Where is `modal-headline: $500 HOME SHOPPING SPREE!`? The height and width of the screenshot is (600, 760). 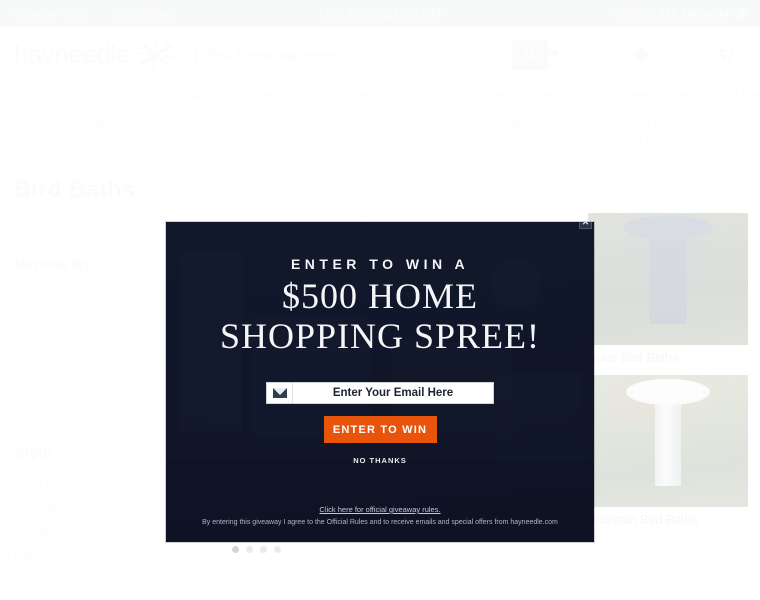 modal-headline: $500 HOME SHOPPING SPREE! is located at coordinates (380, 316).